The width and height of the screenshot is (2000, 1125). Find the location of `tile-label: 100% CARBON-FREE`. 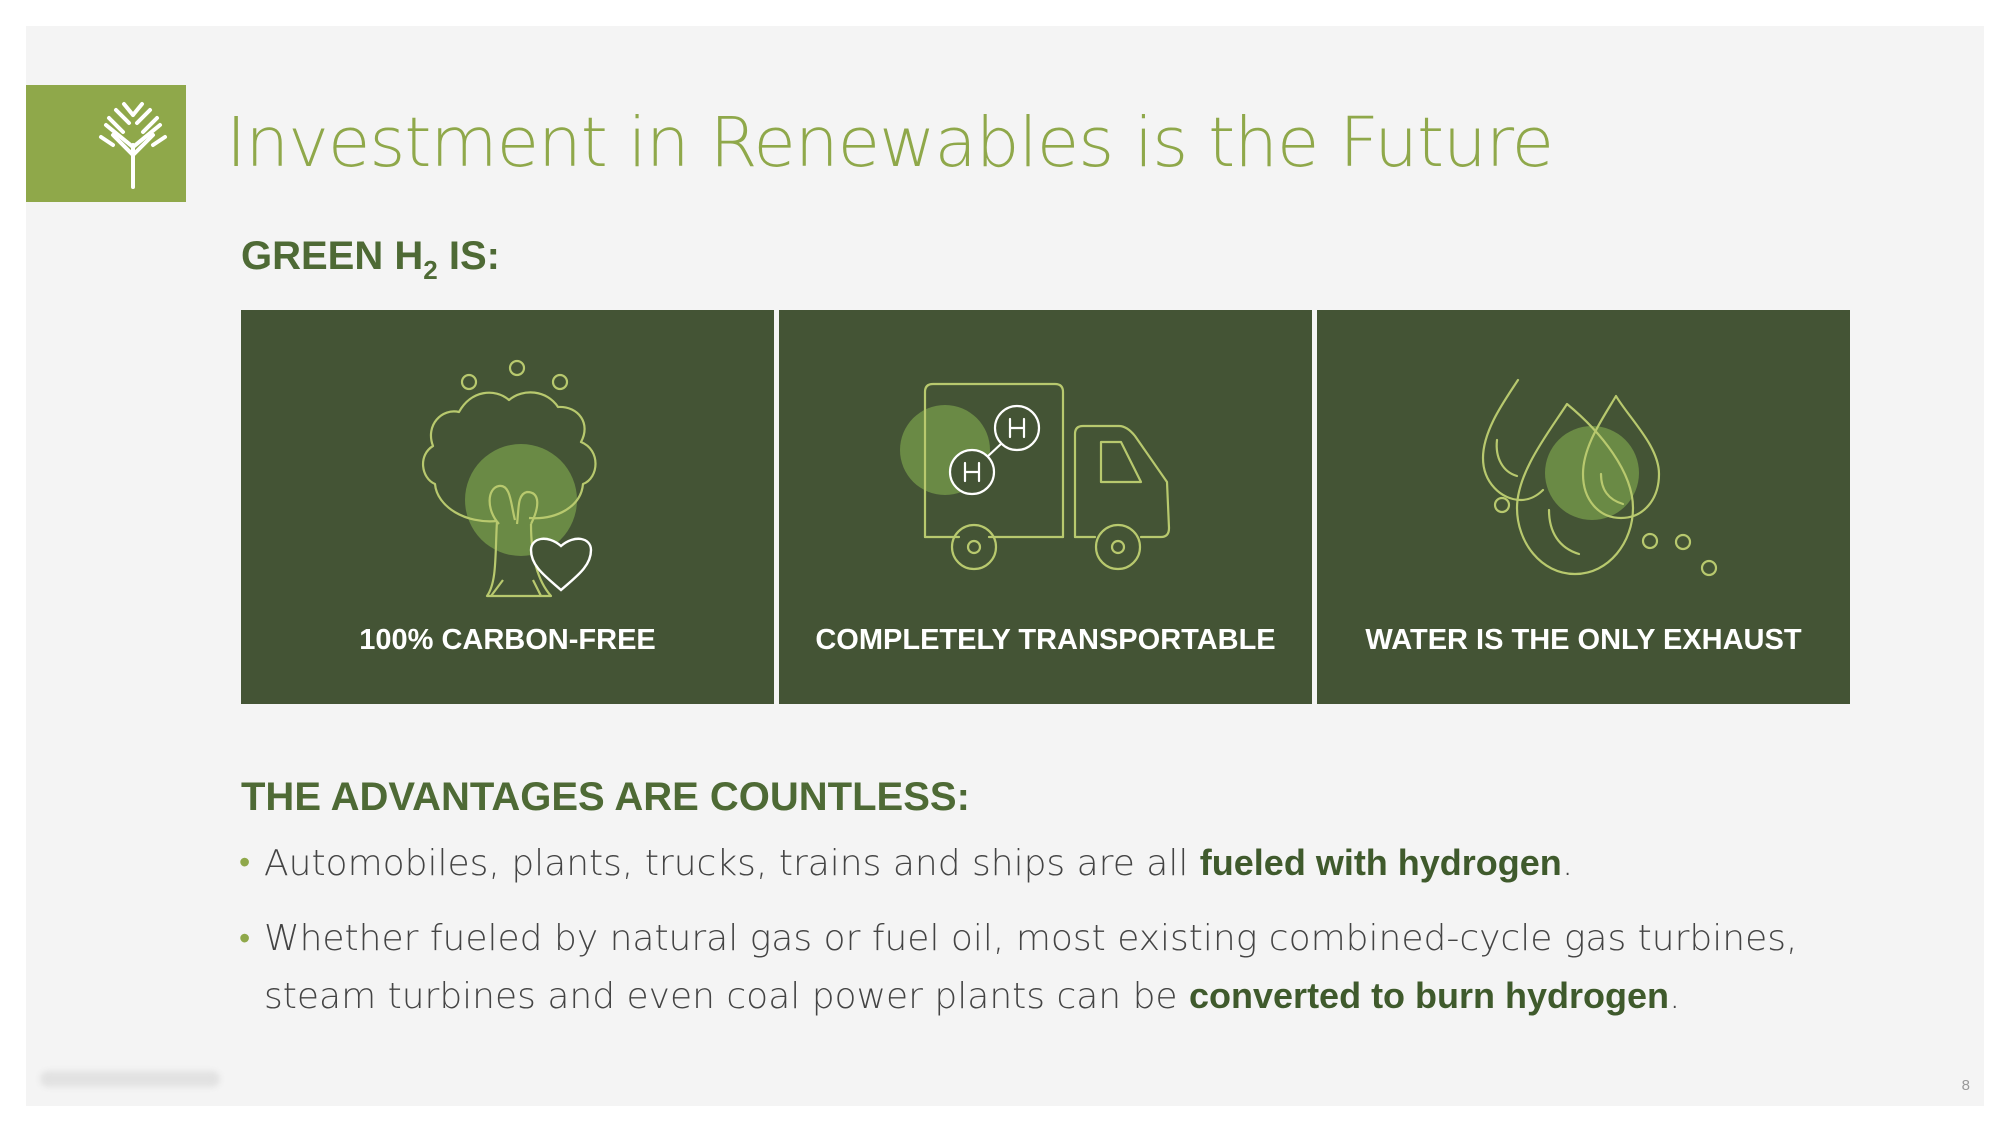

tile-label: 100% CARBON-FREE is located at coordinates (507, 640).